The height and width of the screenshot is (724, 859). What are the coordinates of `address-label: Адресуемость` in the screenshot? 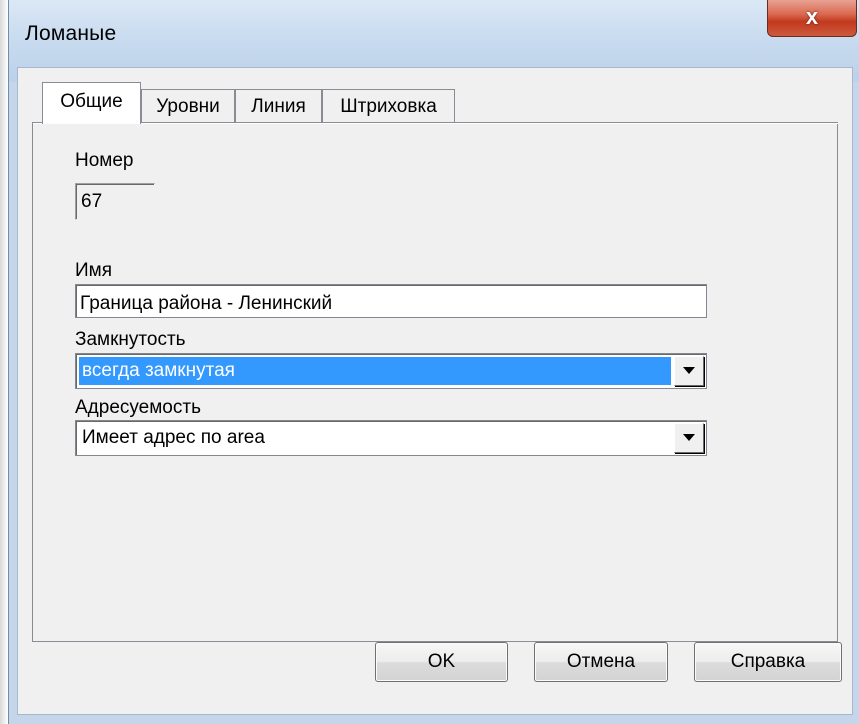 It's located at (138, 407).